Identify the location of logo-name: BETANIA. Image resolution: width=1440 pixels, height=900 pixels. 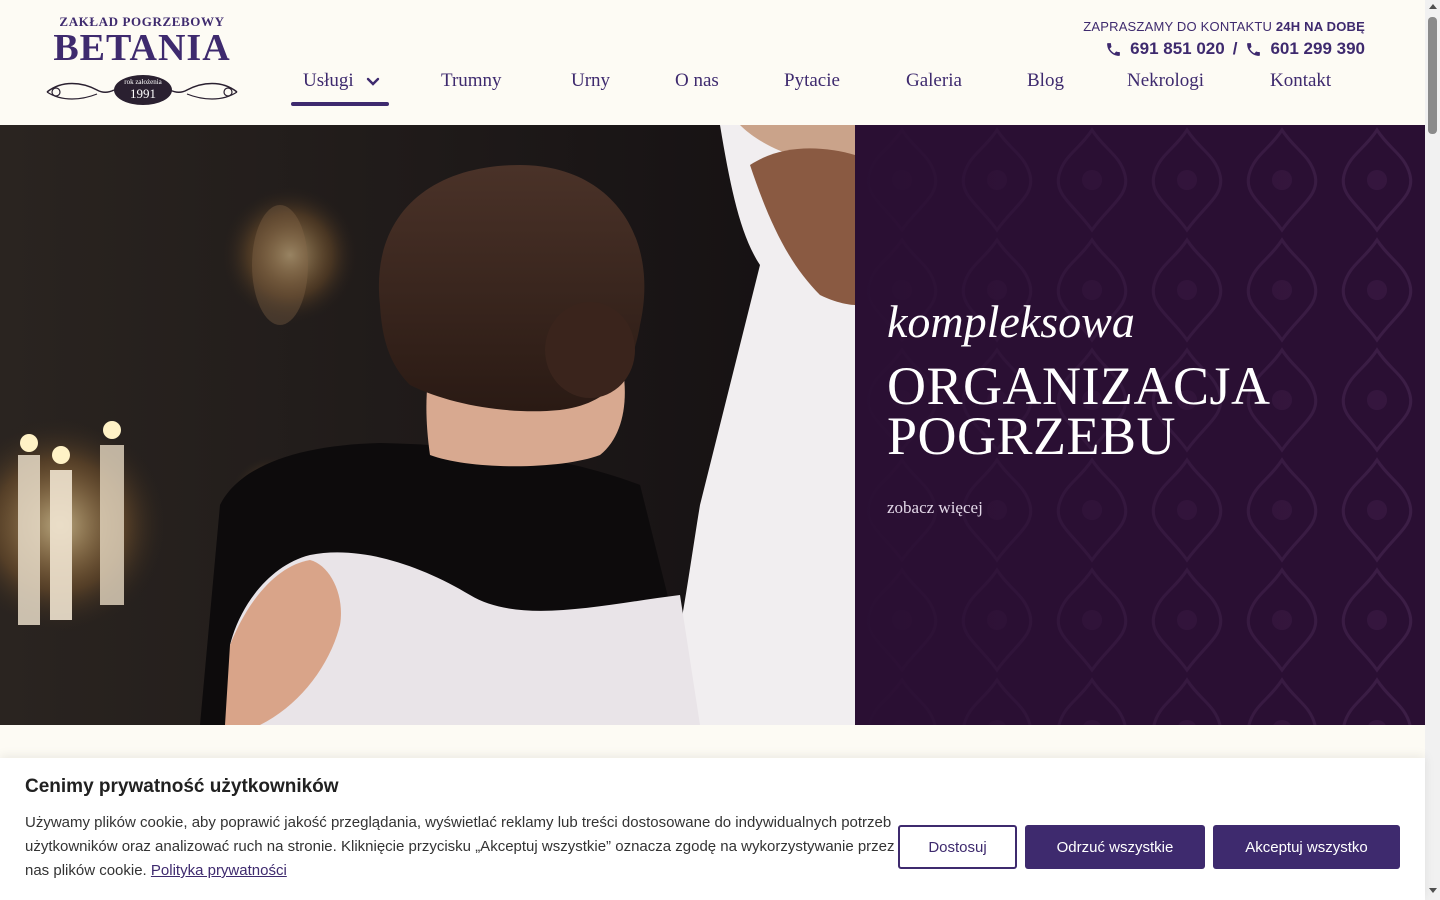
(142, 48).